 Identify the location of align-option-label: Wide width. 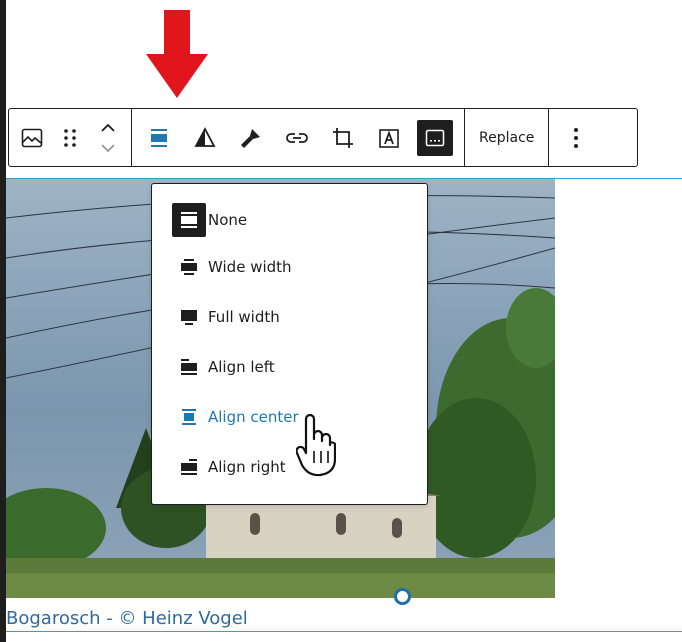
(250, 267).